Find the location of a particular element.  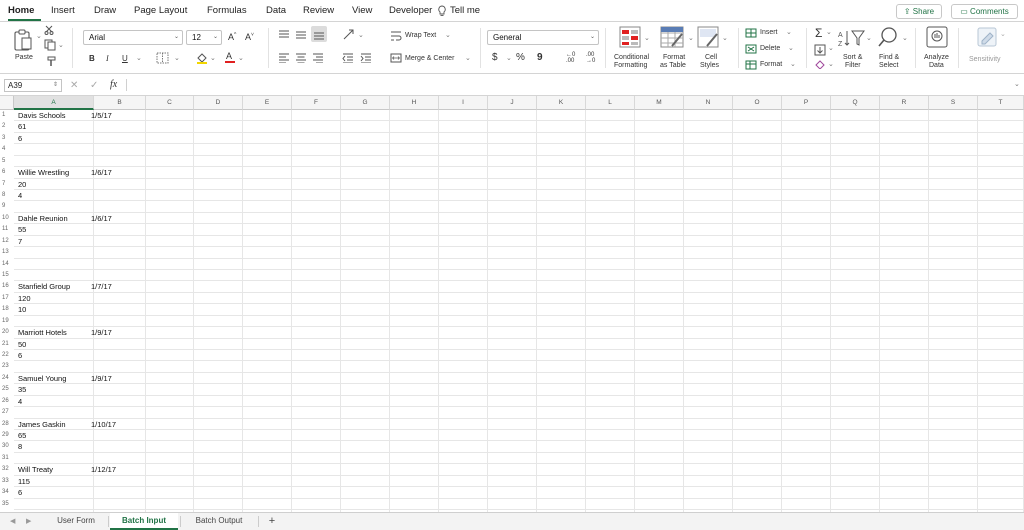

row-header: 18 is located at coordinates (7, 310).